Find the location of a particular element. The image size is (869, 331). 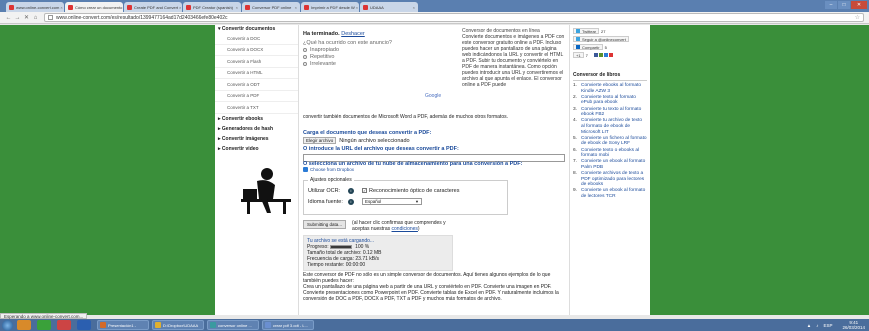

minimize-icon: – is located at coordinates (831, 5).